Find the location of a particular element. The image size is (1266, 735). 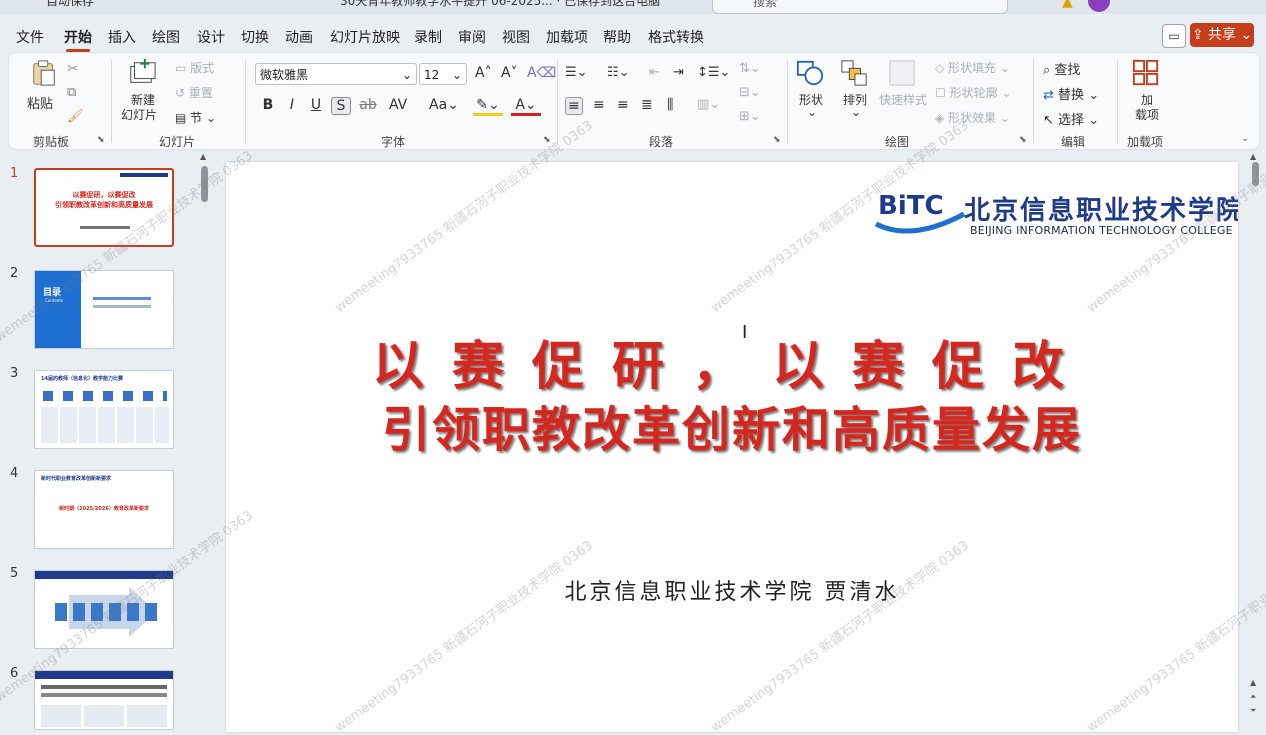

reset-button: ↺ 重置 is located at coordinates (194, 92).